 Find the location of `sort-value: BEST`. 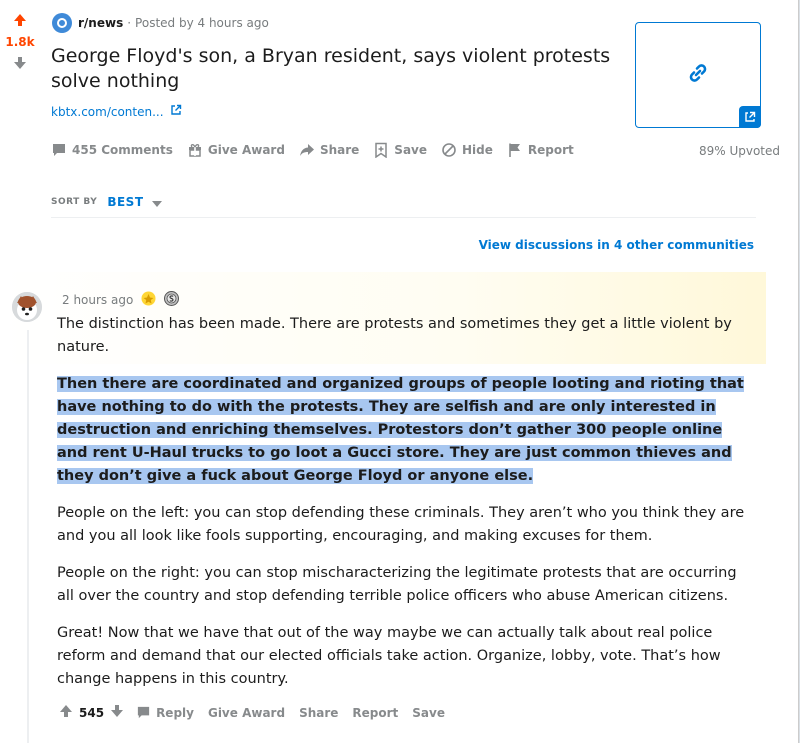

sort-value: BEST is located at coordinates (125, 202).